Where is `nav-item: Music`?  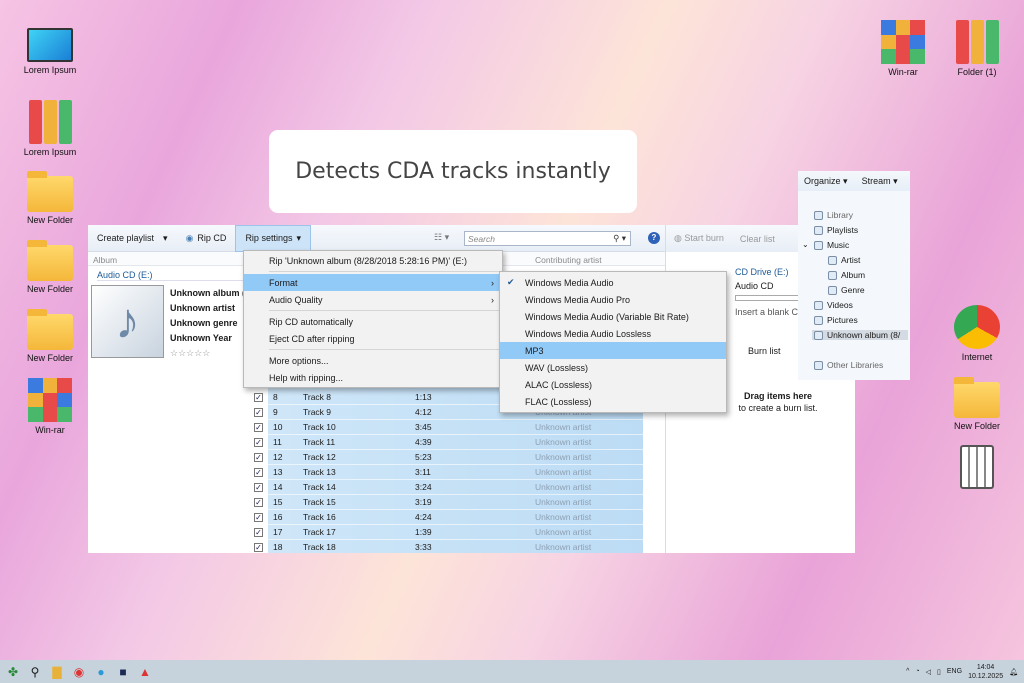
nav-item: Music is located at coordinates (831, 245).